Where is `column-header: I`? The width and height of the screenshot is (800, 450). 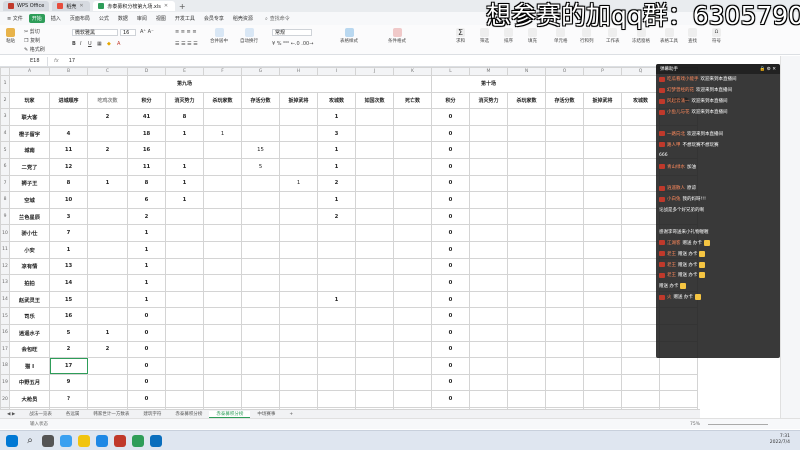 column-header: I is located at coordinates (336, 71).